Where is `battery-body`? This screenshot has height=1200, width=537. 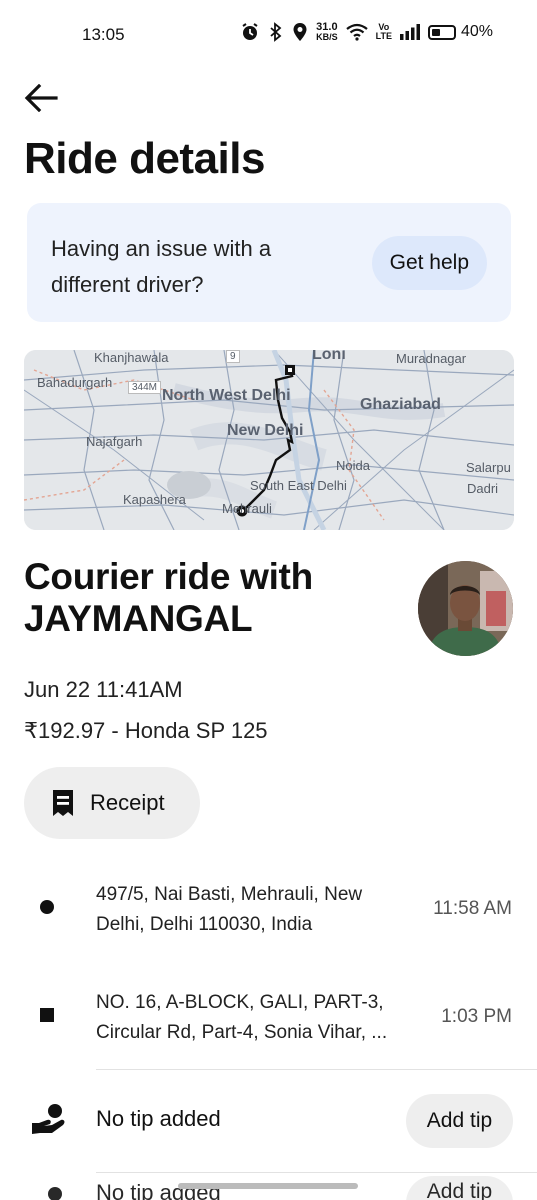 battery-body is located at coordinates (441, 32).